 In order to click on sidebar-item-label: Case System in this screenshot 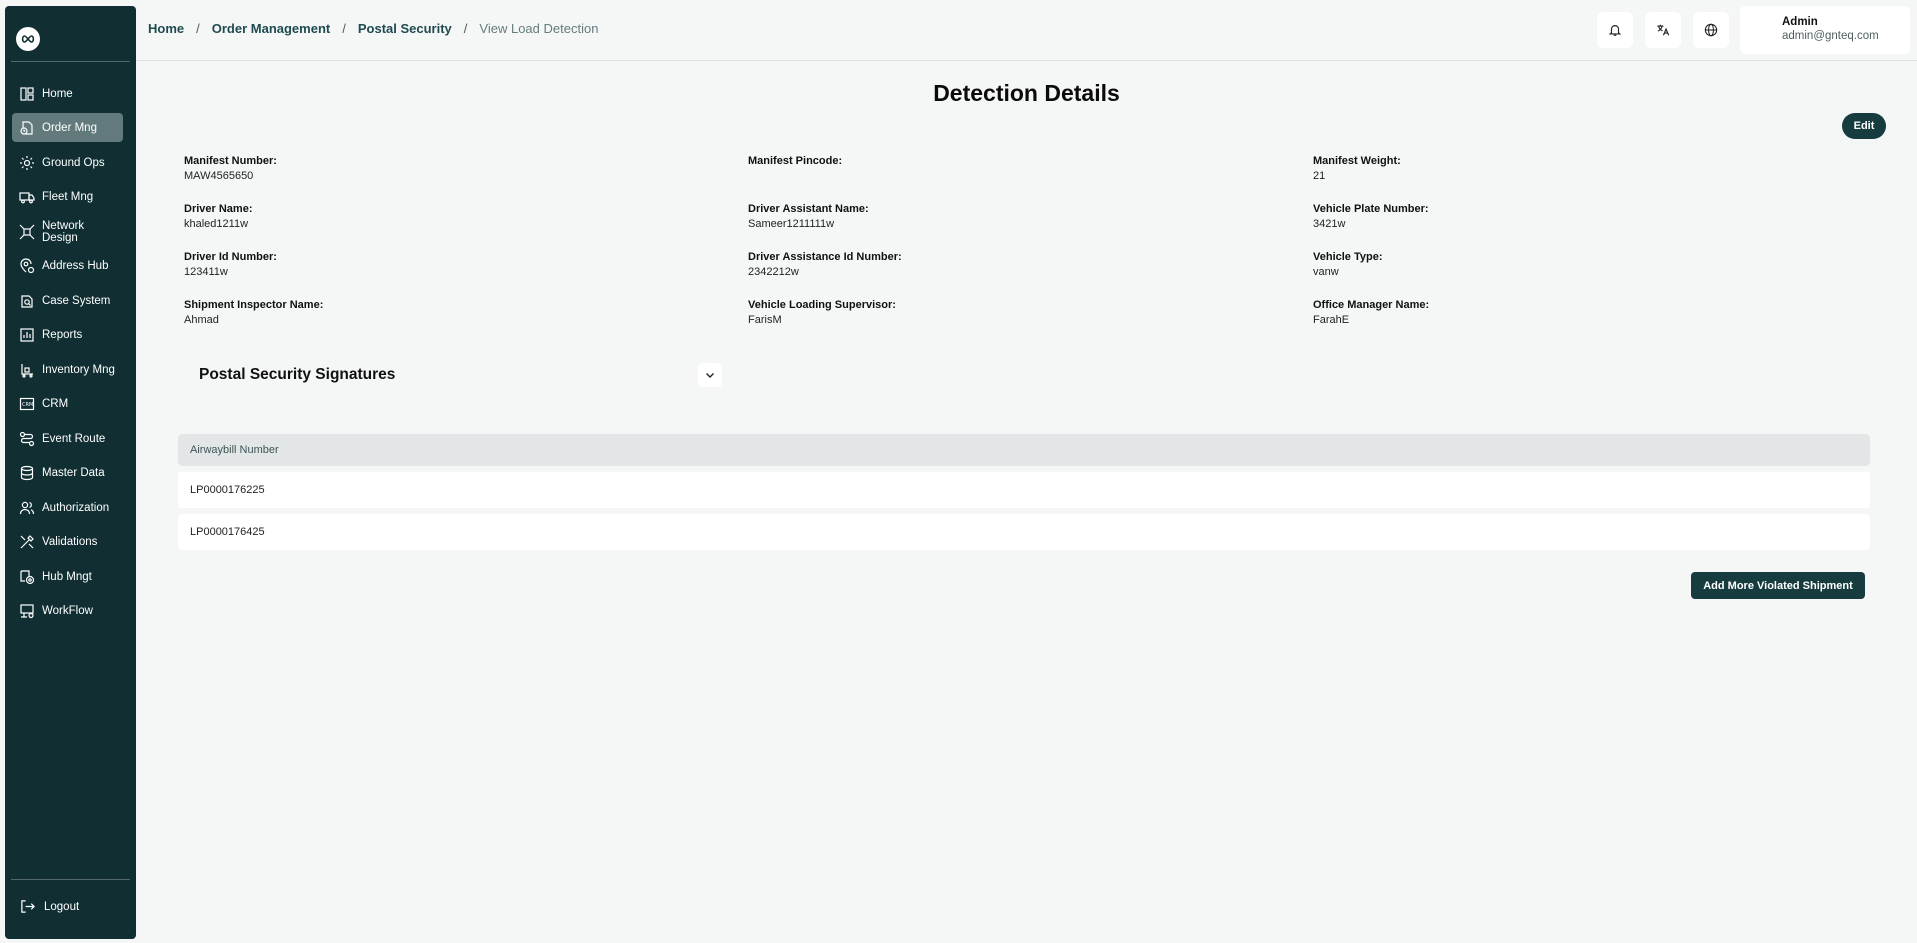, I will do `click(76, 300)`.